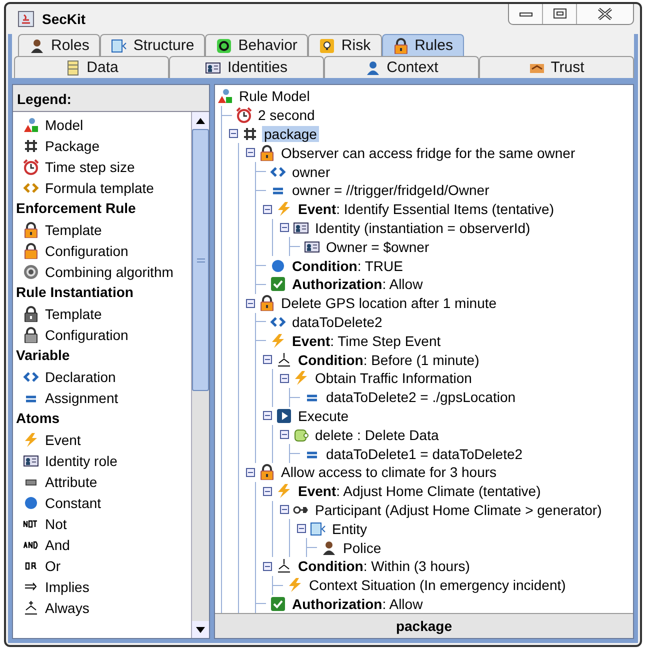  I want to click on tab: Data, so click(91, 67).